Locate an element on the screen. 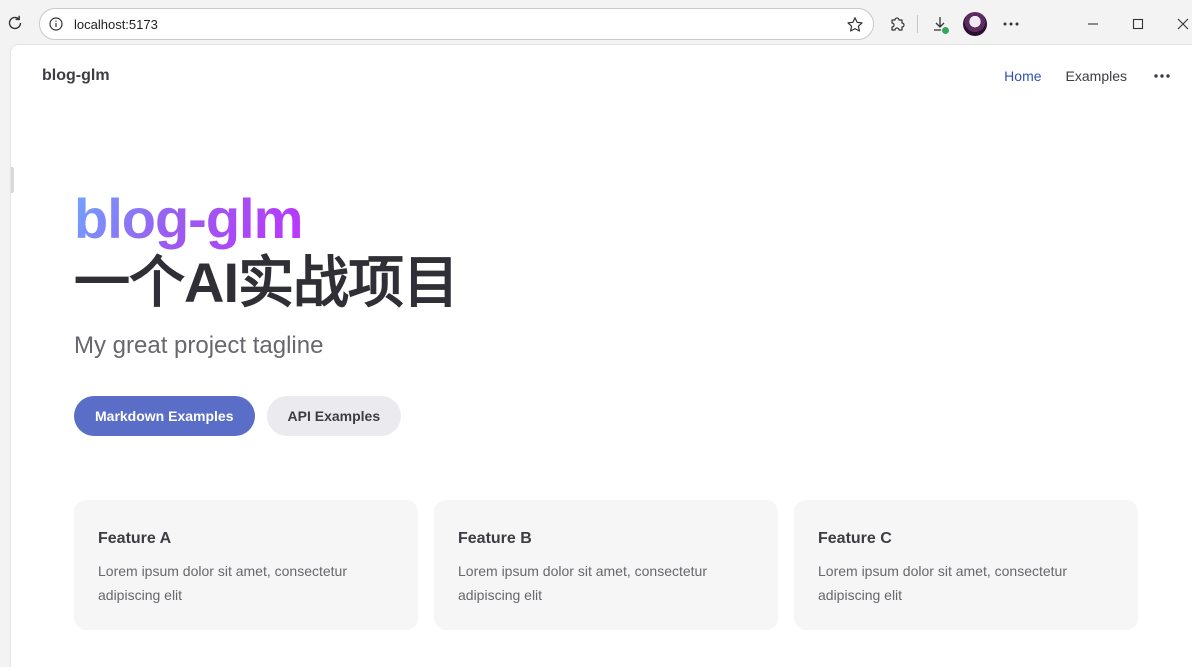  info-icon is located at coordinates (56, 24).